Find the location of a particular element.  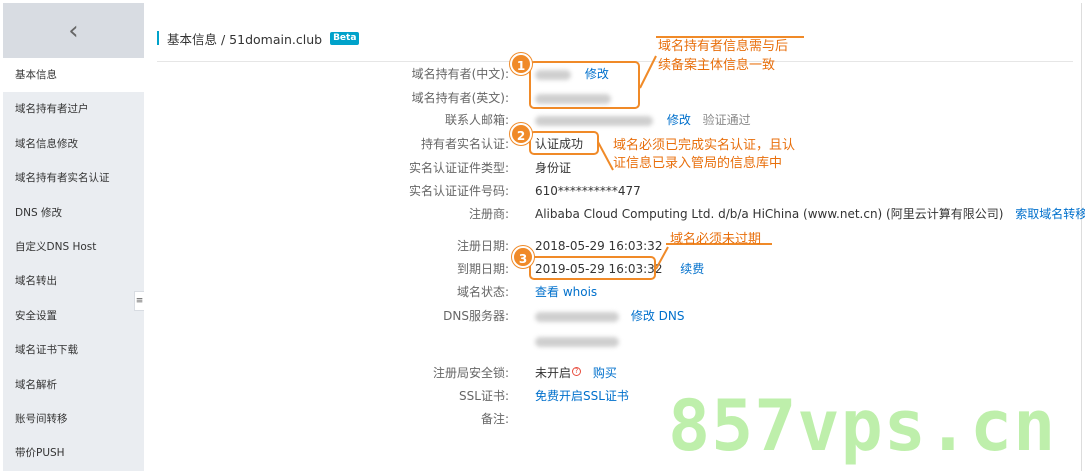

sidebar-item-realname: 域名持有者实名认证 is located at coordinates (73, 178).